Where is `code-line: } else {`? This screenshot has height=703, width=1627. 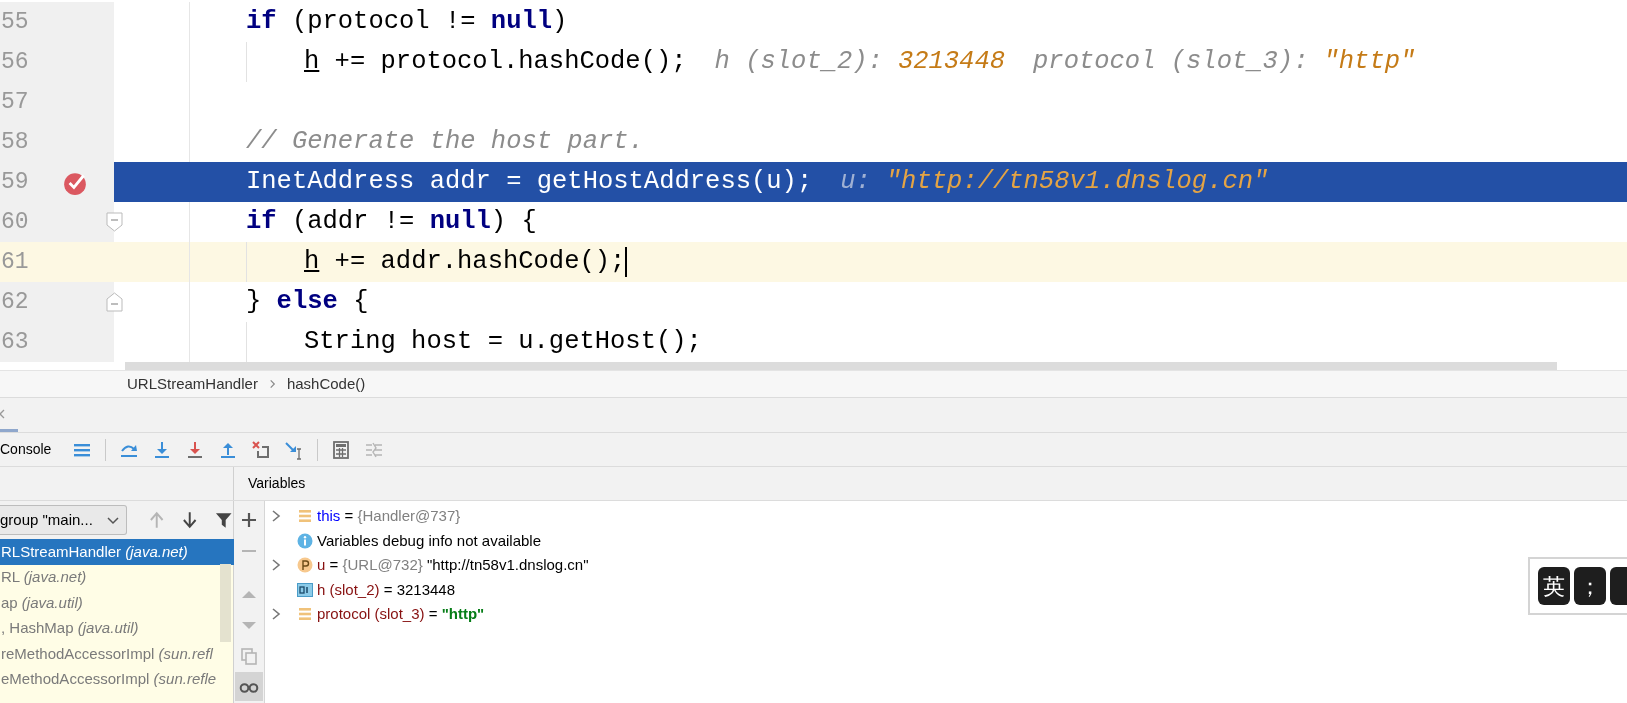 code-line: } else { is located at coordinates (307, 301).